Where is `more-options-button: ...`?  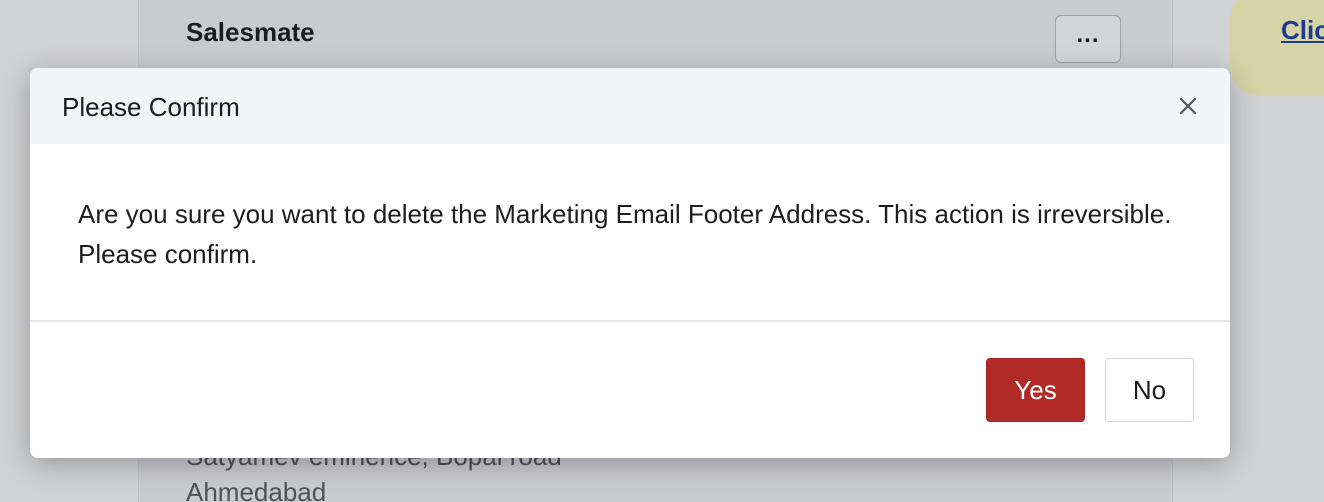
more-options-button: ... is located at coordinates (1088, 39).